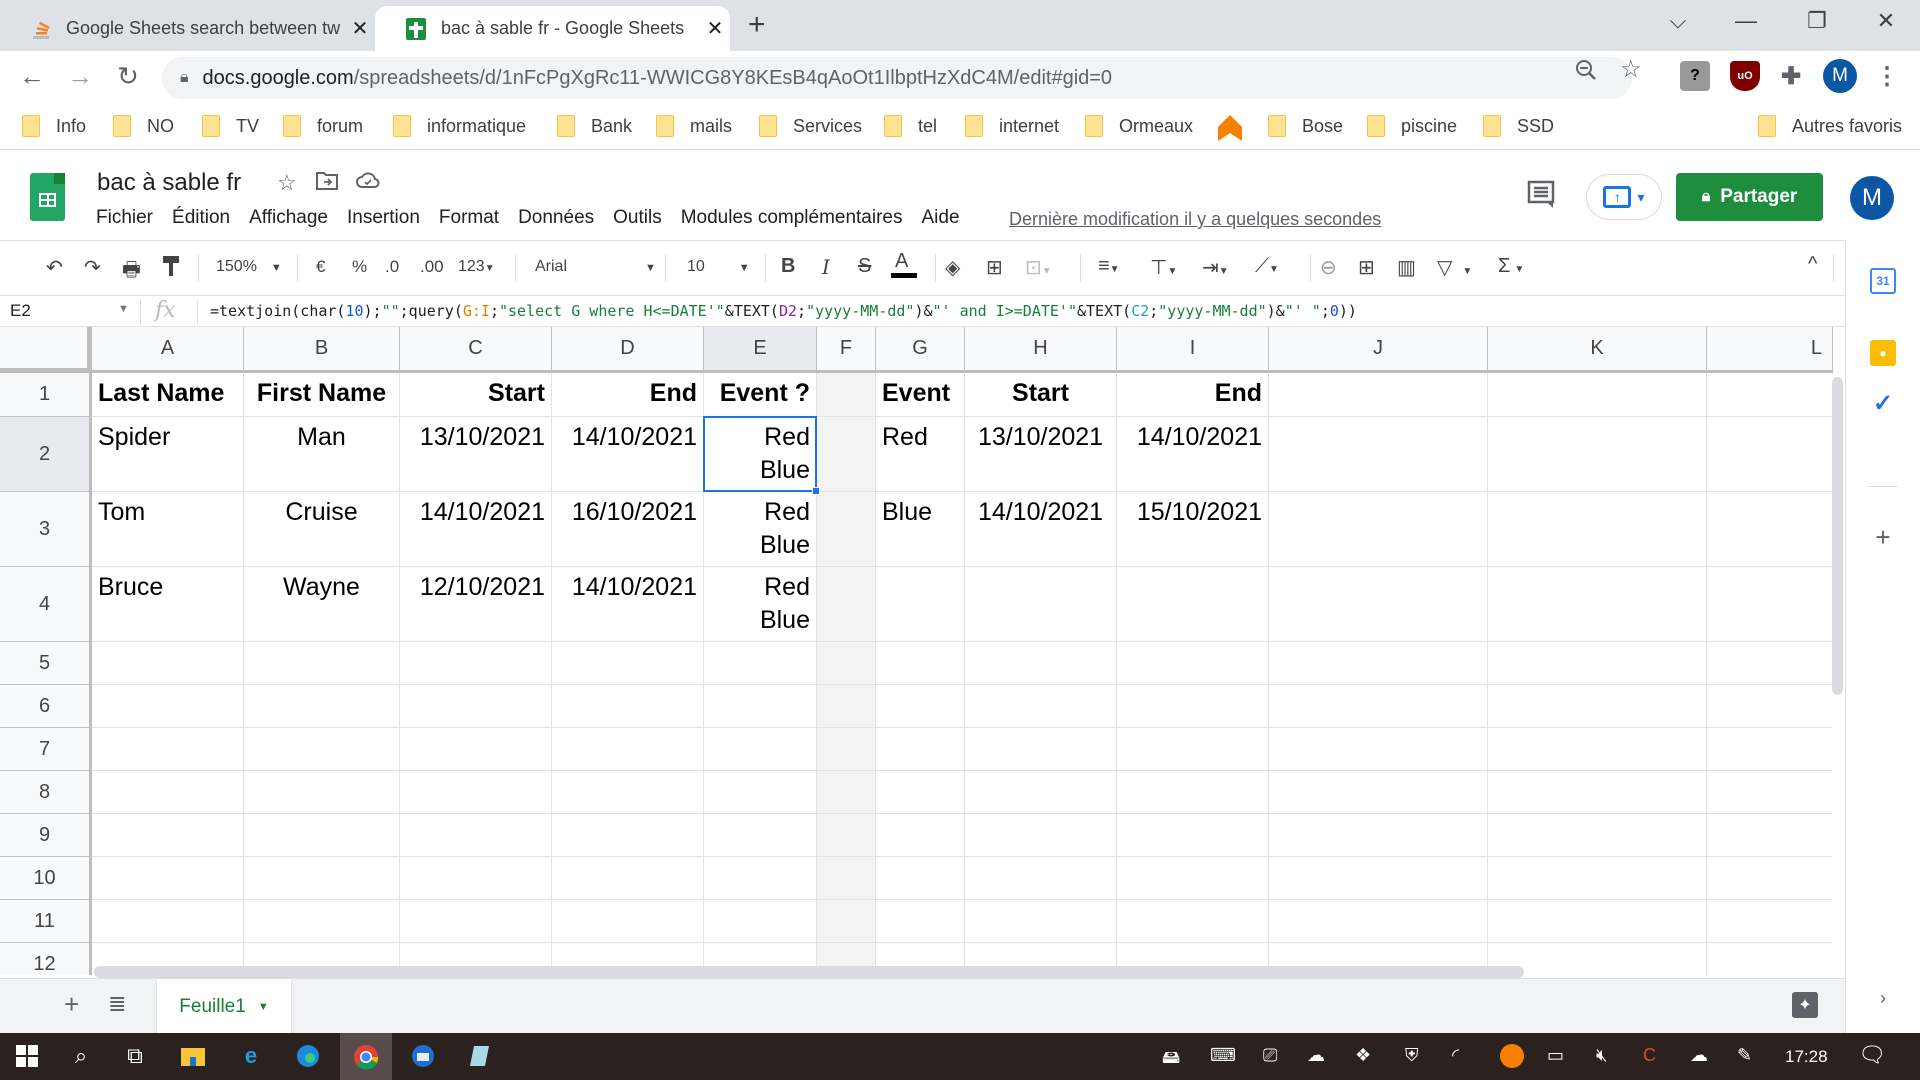 The height and width of the screenshot is (1080, 1920). I want to click on cell-c4: 12/10/2021, so click(476, 604).